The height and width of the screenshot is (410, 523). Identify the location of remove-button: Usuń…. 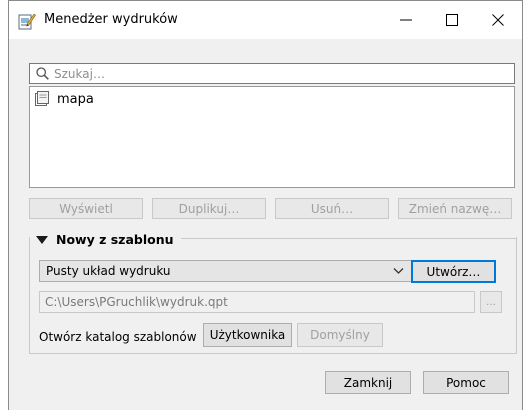
(332, 208).